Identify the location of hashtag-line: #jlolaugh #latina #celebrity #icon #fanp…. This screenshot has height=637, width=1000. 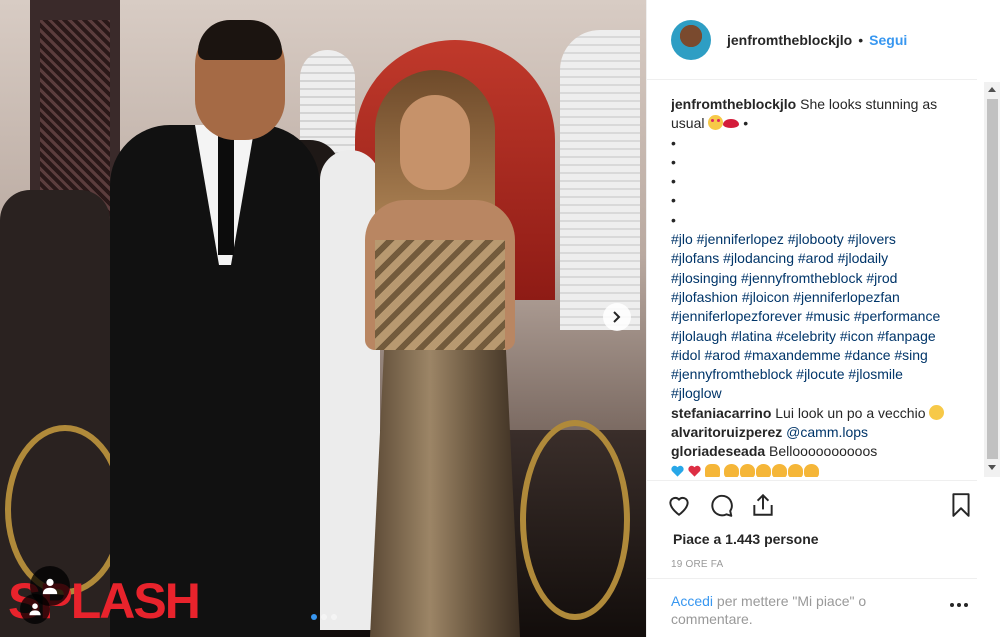
(819, 336).